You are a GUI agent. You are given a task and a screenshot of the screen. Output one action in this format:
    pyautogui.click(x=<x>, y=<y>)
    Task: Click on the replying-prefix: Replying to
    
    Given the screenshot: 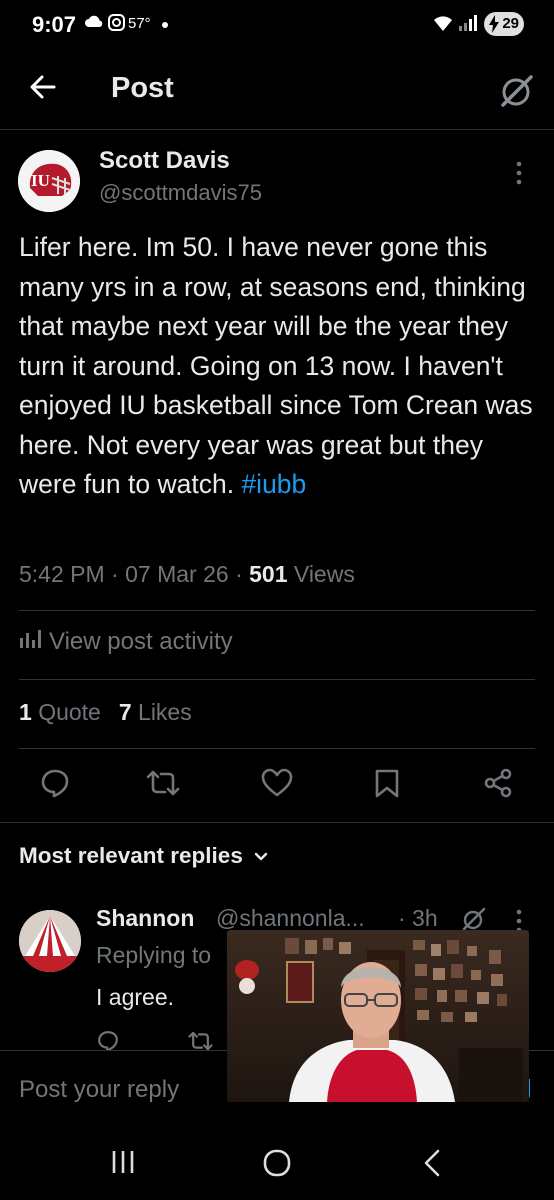 What is the action you would take?
    pyautogui.click(x=154, y=955)
    